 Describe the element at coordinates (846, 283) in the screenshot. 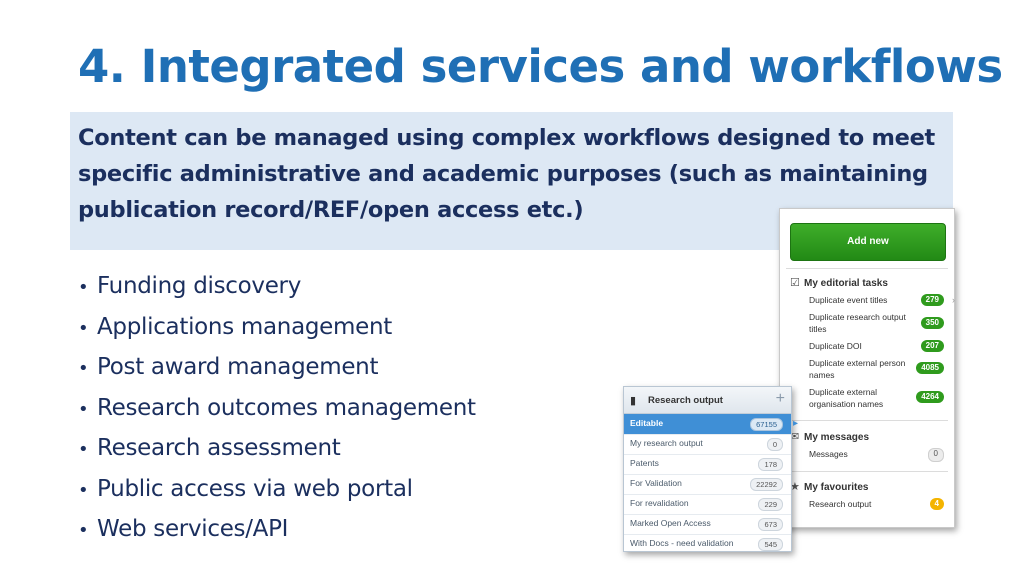

I see `editorial-tasks-heading-label: My editorial tasks` at that location.